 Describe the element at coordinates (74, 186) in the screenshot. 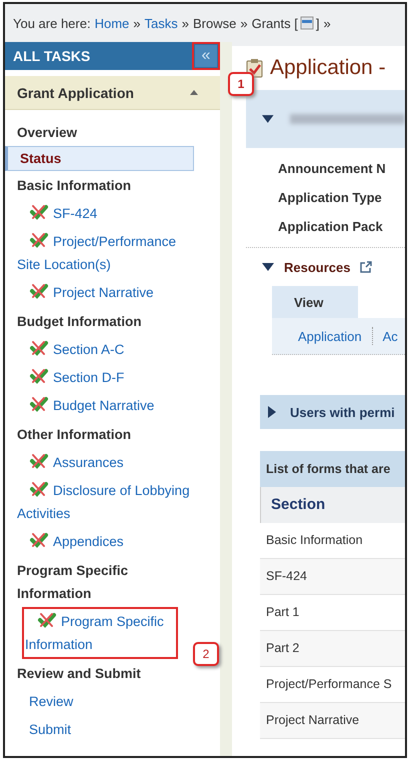

I see `group-heading: Basic Information` at that location.